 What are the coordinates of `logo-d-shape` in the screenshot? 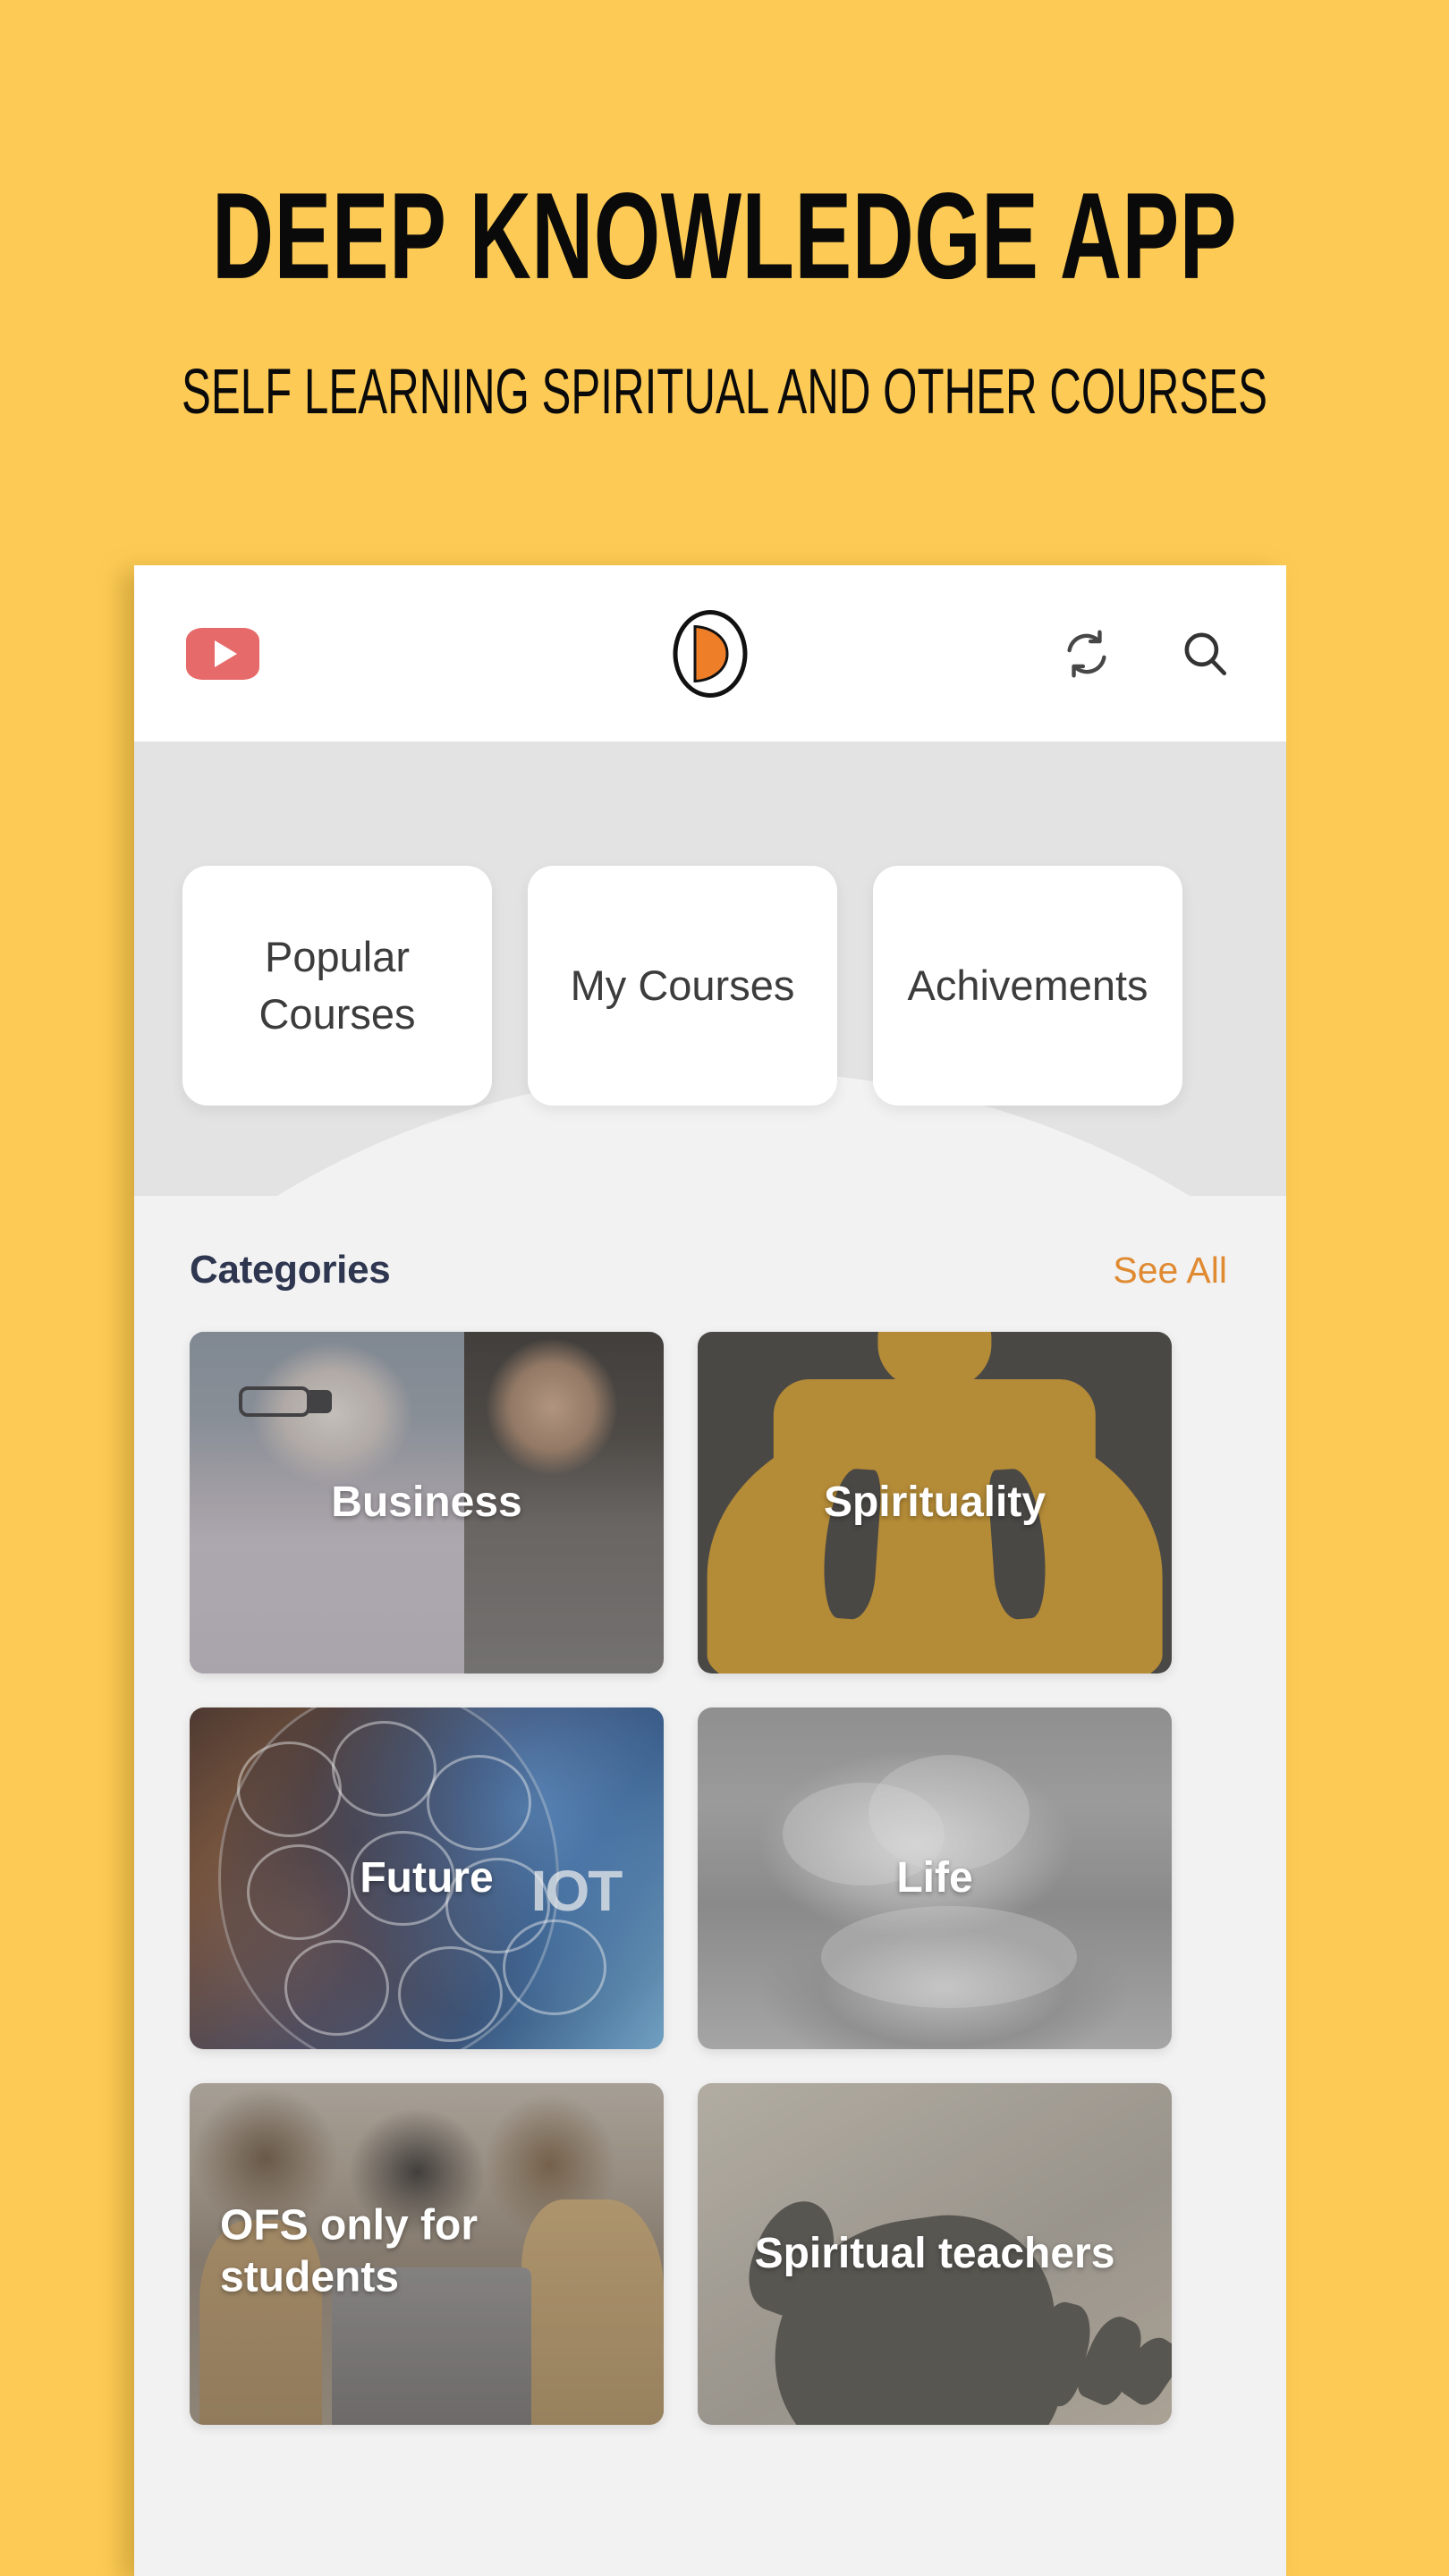 It's located at (711, 653).